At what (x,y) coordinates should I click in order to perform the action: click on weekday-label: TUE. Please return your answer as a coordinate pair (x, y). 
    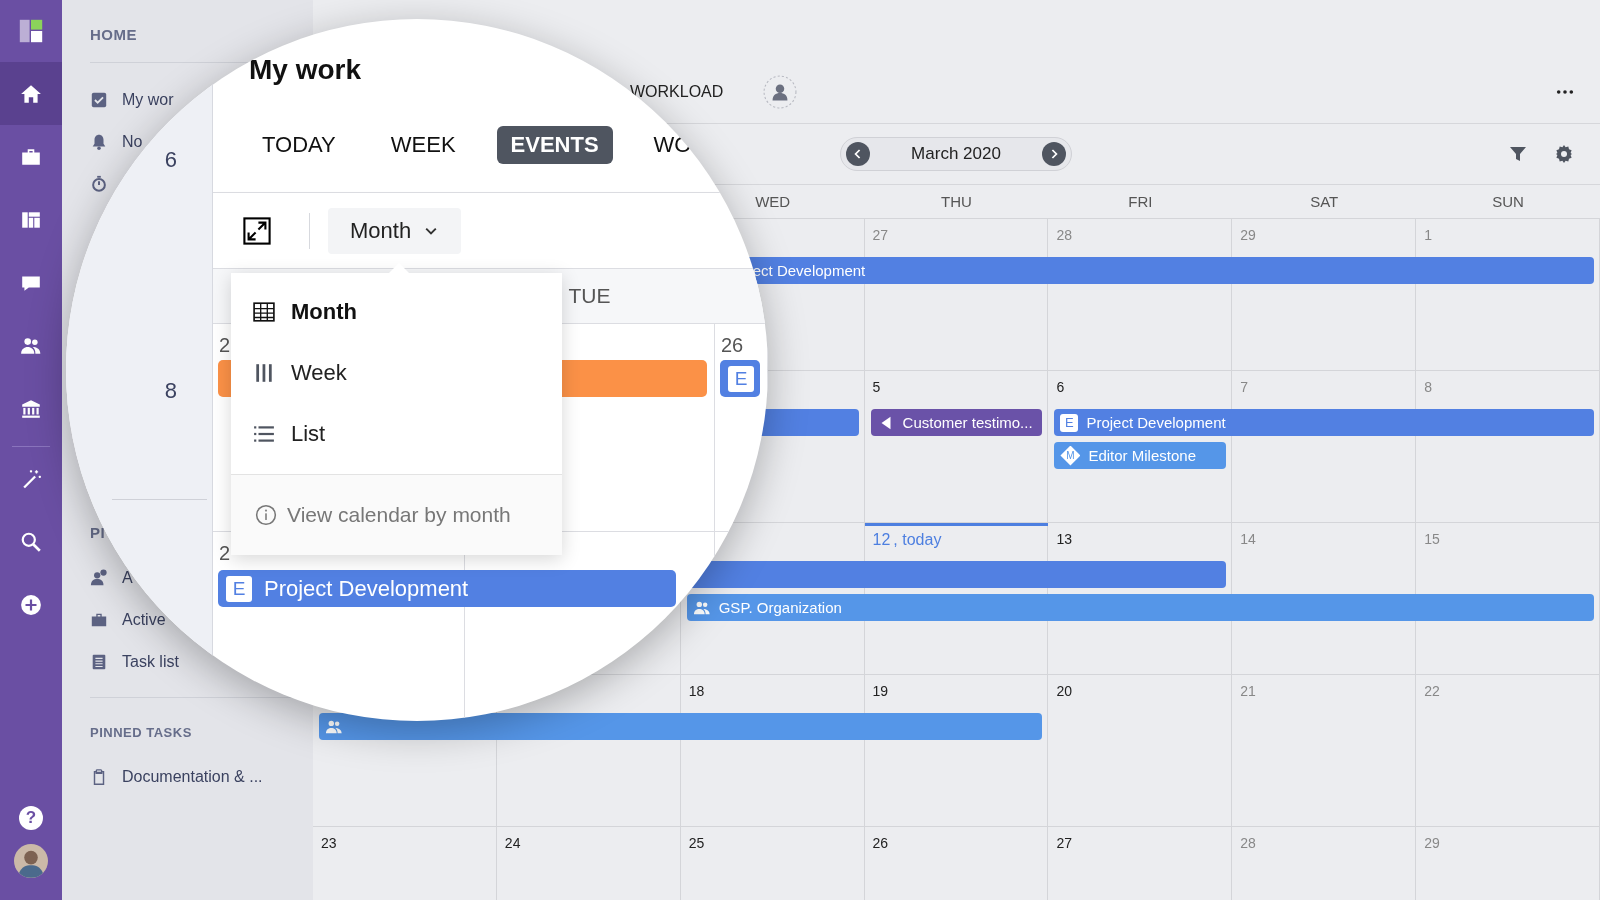
    Looking at the image, I should click on (589, 296).